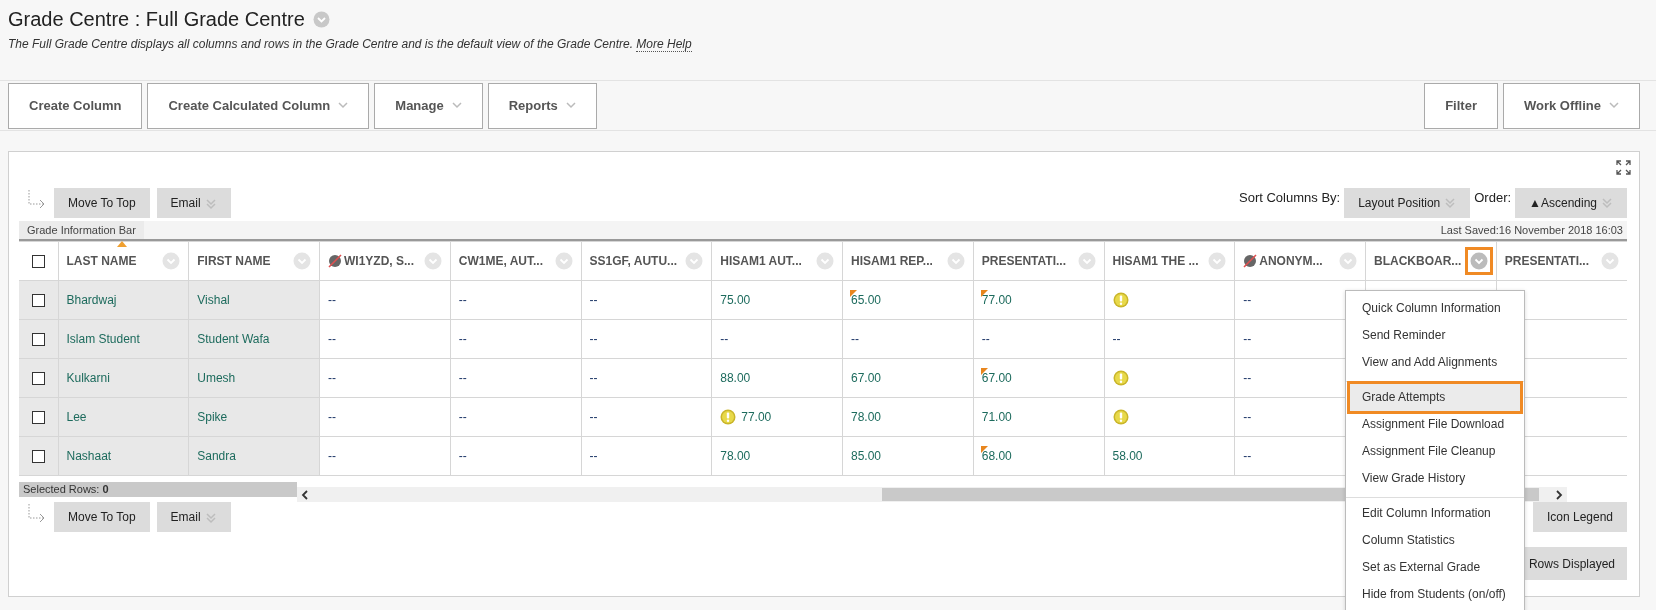 The height and width of the screenshot is (610, 1656). Describe the element at coordinates (1435, 478) in the screenshot. I see `menu-item: View Grade History` at that location.